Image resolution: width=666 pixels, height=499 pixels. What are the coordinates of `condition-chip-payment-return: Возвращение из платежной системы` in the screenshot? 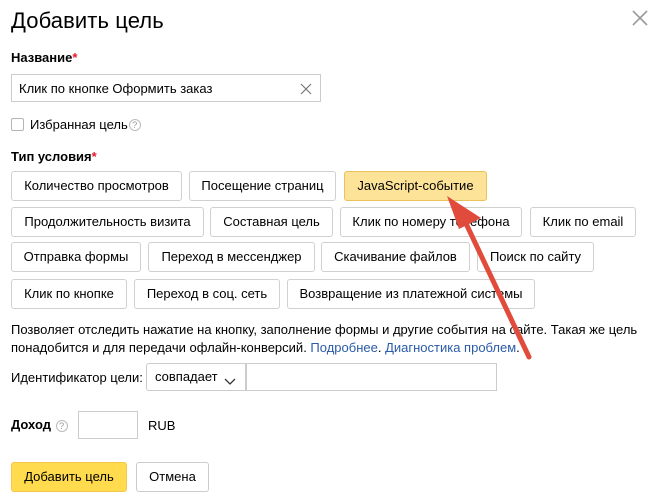 It's located at (411, 294).